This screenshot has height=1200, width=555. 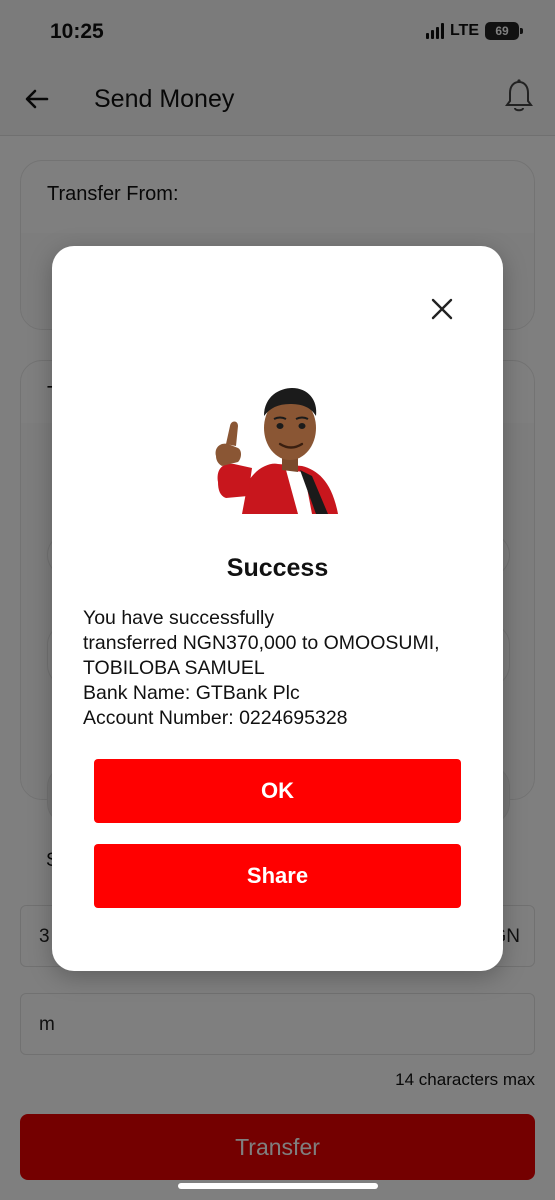 What do you see at coordinates (277, 568) in the screenshot?
I see `modal-title: Success` at bounding box center [277, 568].